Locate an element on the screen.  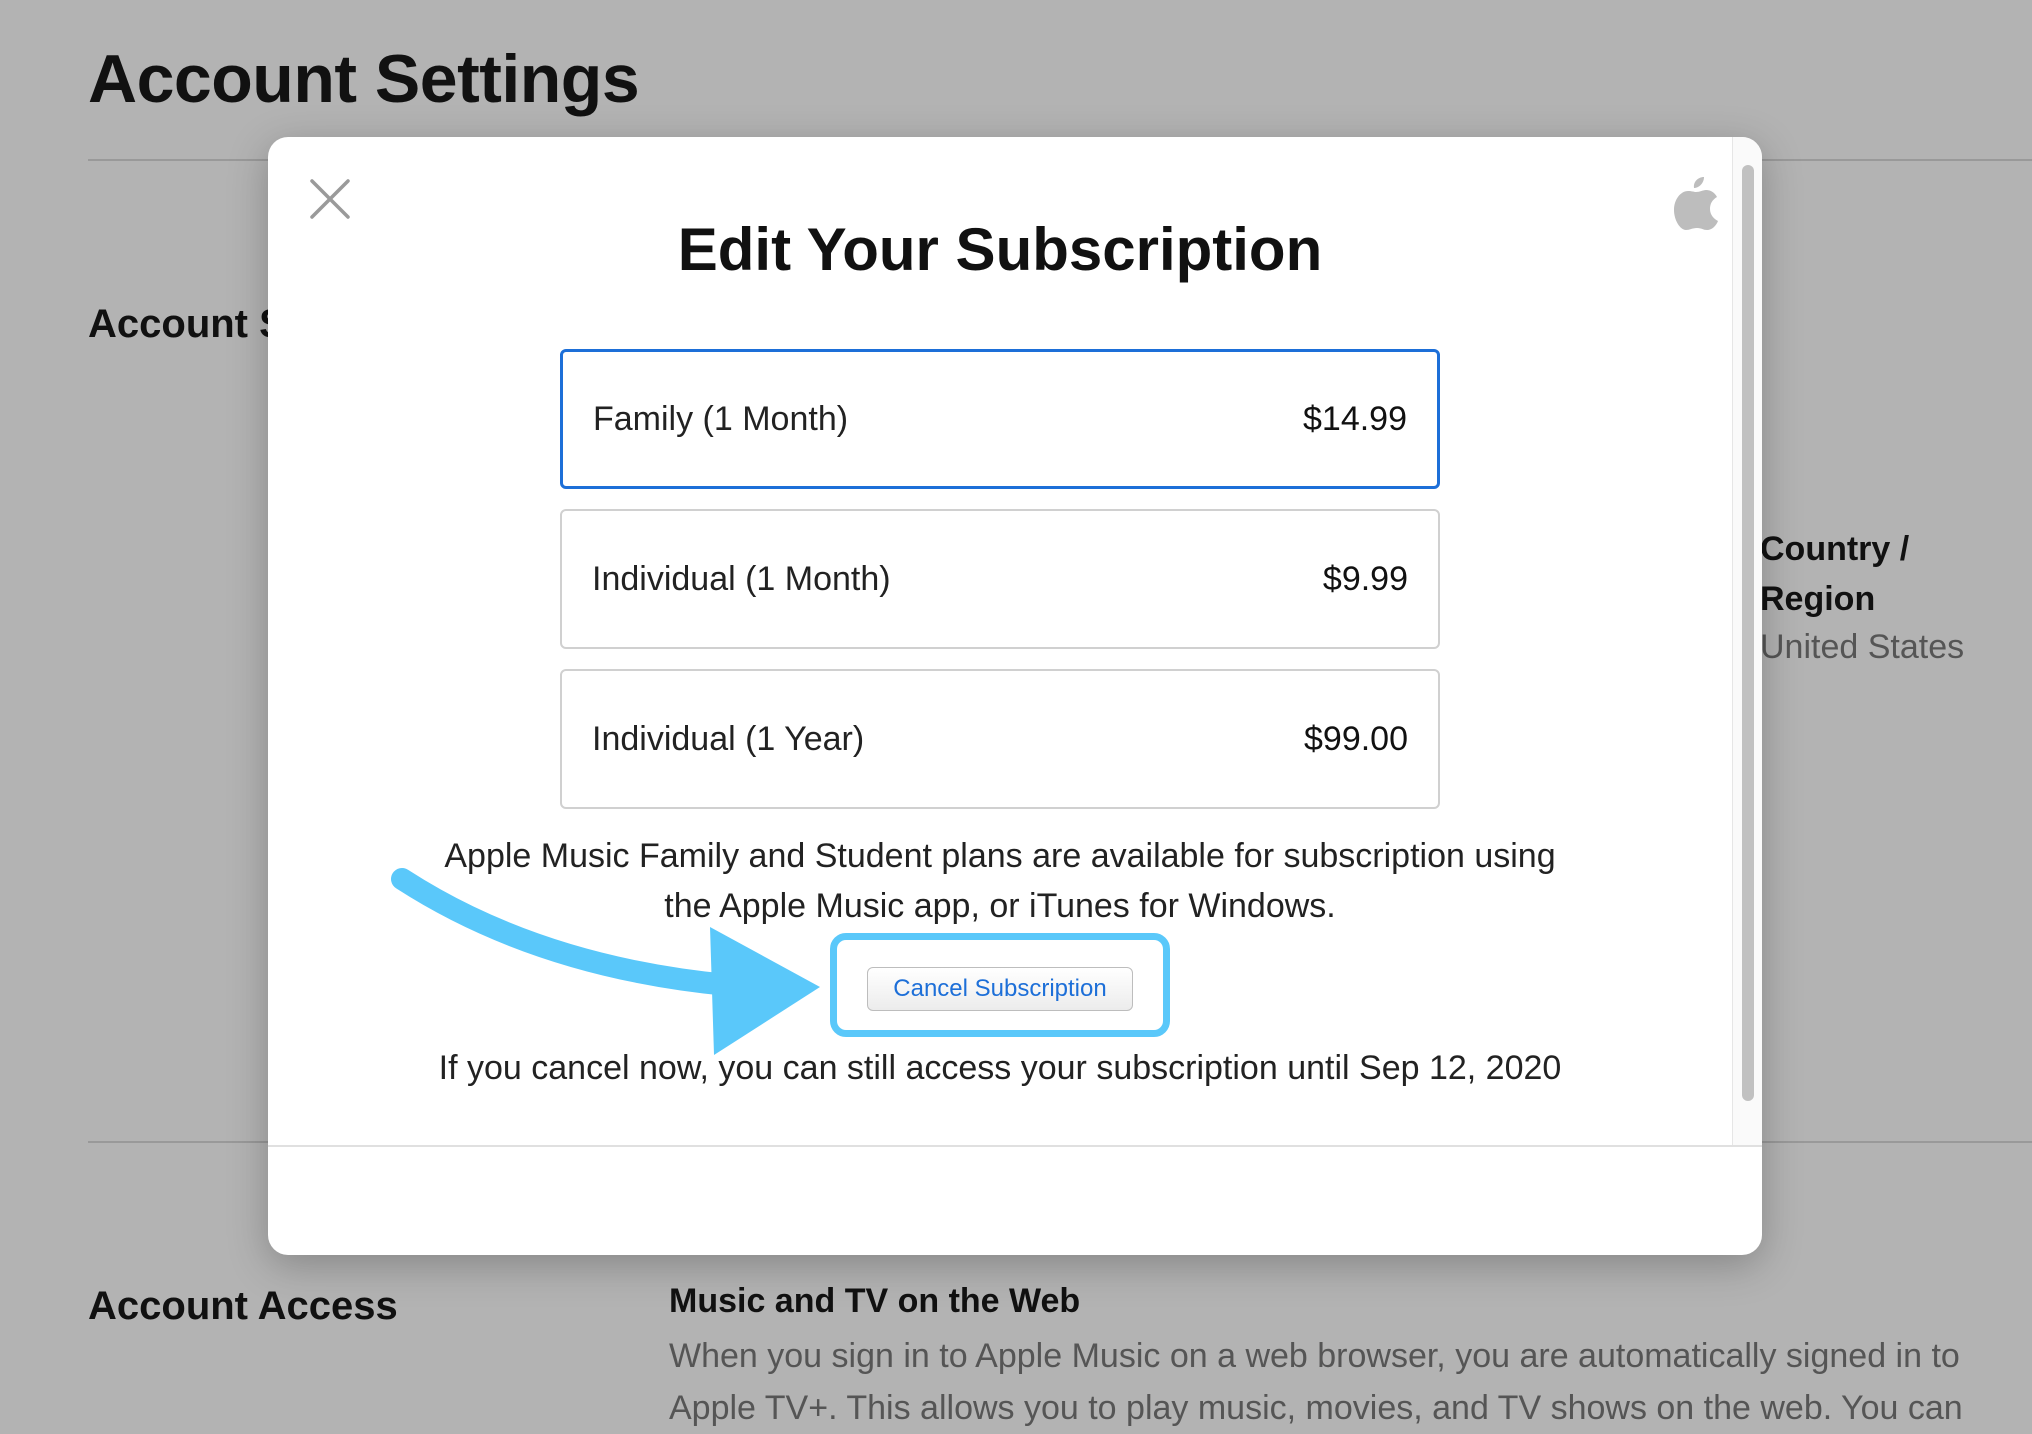
account-access-label: Account Access is located at coordinates (243, 1306).